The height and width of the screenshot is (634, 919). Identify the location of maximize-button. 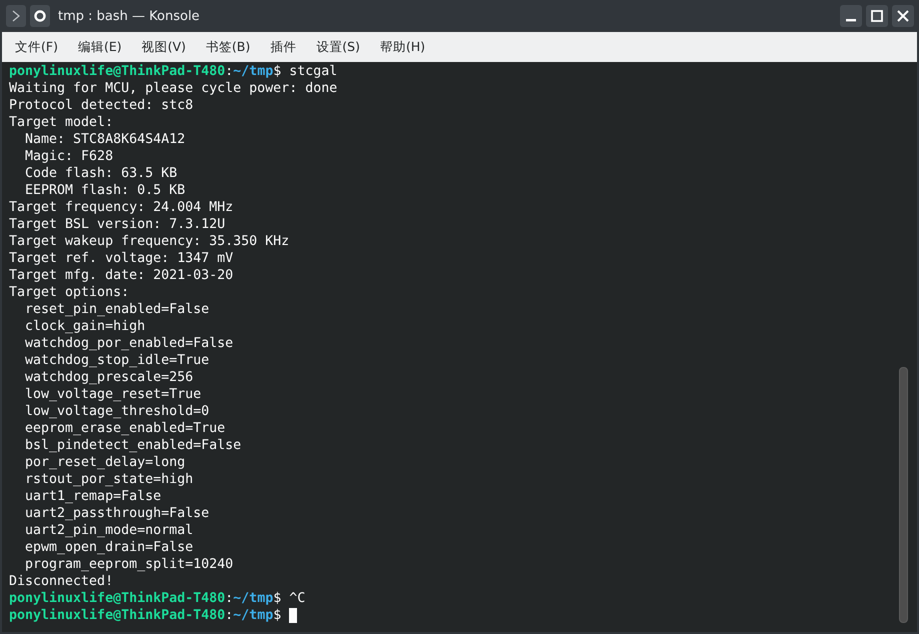
(877, 16).